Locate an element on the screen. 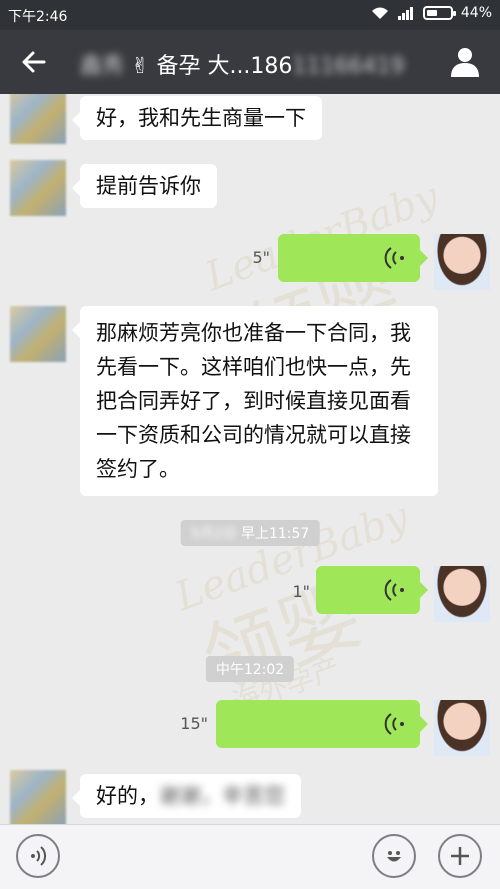  plus-icon is located at coordinates (460, 856).